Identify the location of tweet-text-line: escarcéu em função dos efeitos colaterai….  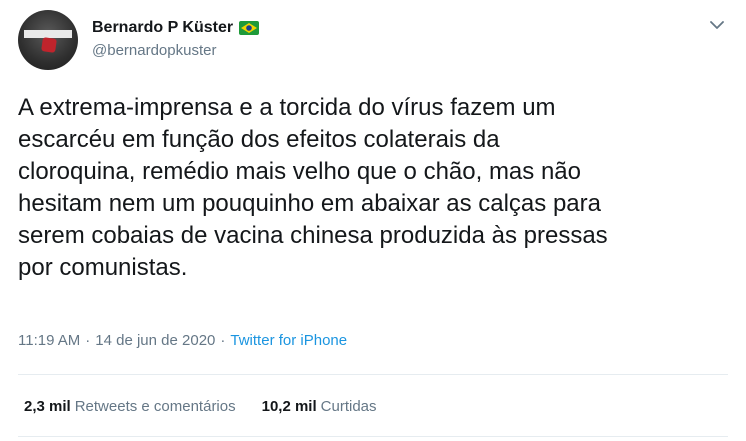
(259, 139).